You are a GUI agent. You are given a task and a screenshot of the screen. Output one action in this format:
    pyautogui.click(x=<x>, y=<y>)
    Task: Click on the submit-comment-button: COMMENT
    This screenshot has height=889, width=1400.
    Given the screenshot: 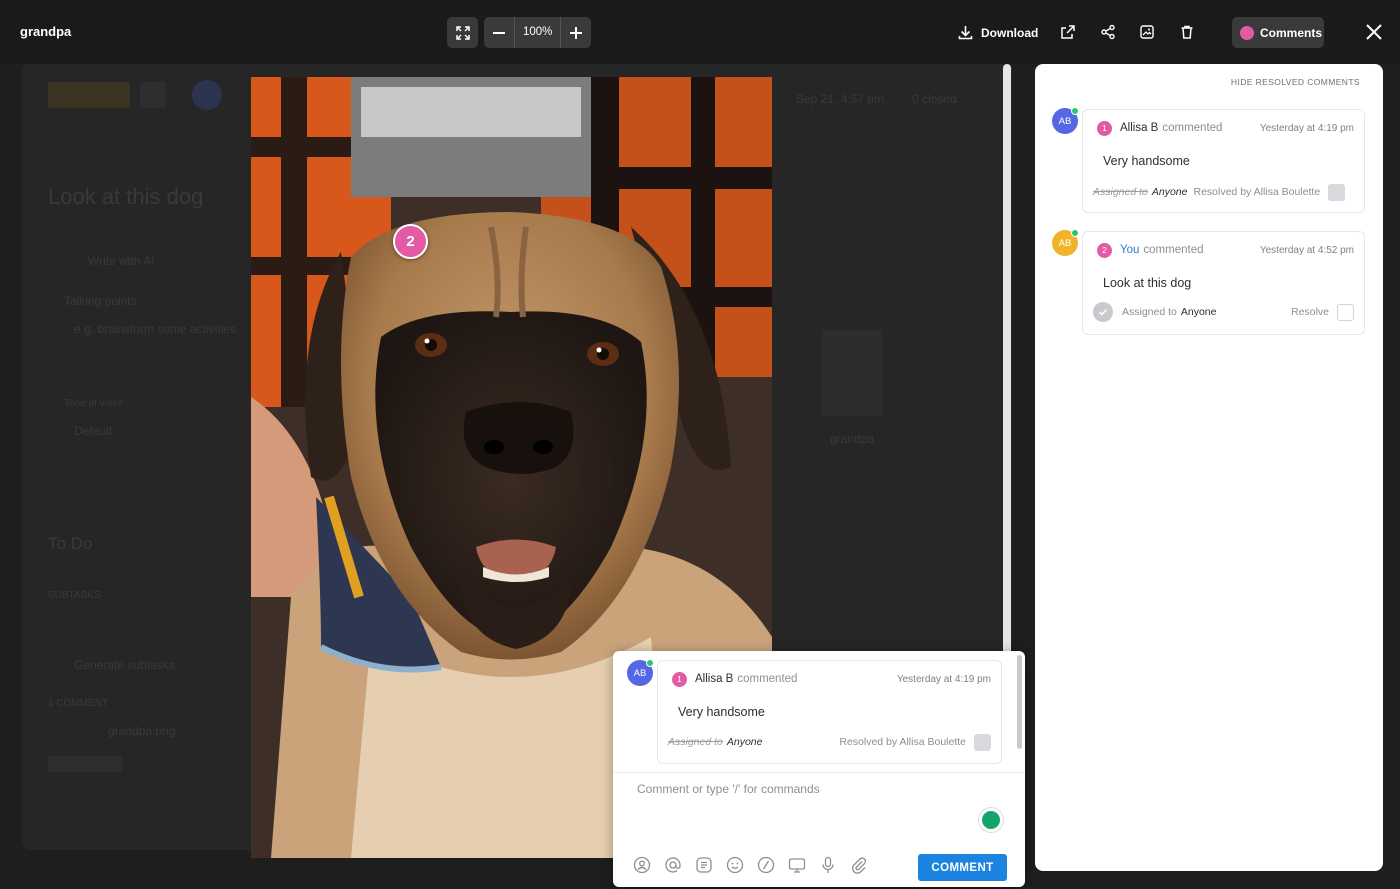 What is the action you would take?
    pyautogui.click(x=962, y=867)
    